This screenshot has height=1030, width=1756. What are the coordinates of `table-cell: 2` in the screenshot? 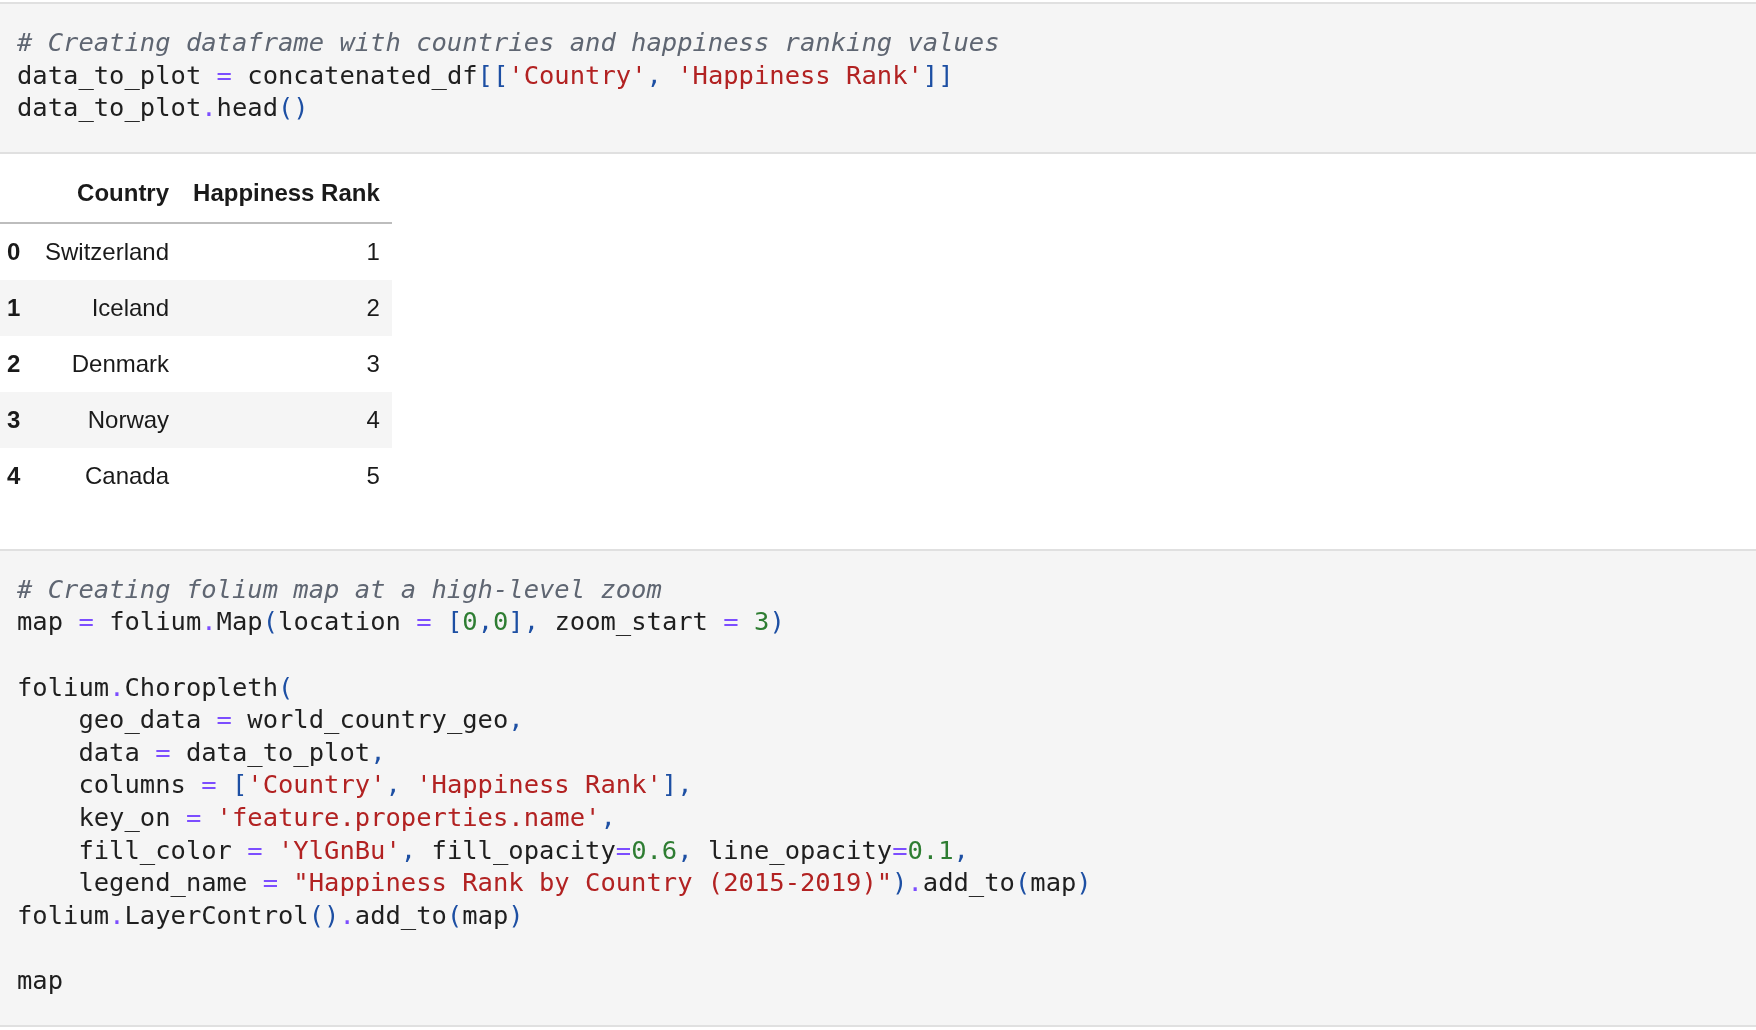 It's located at (286, 307).